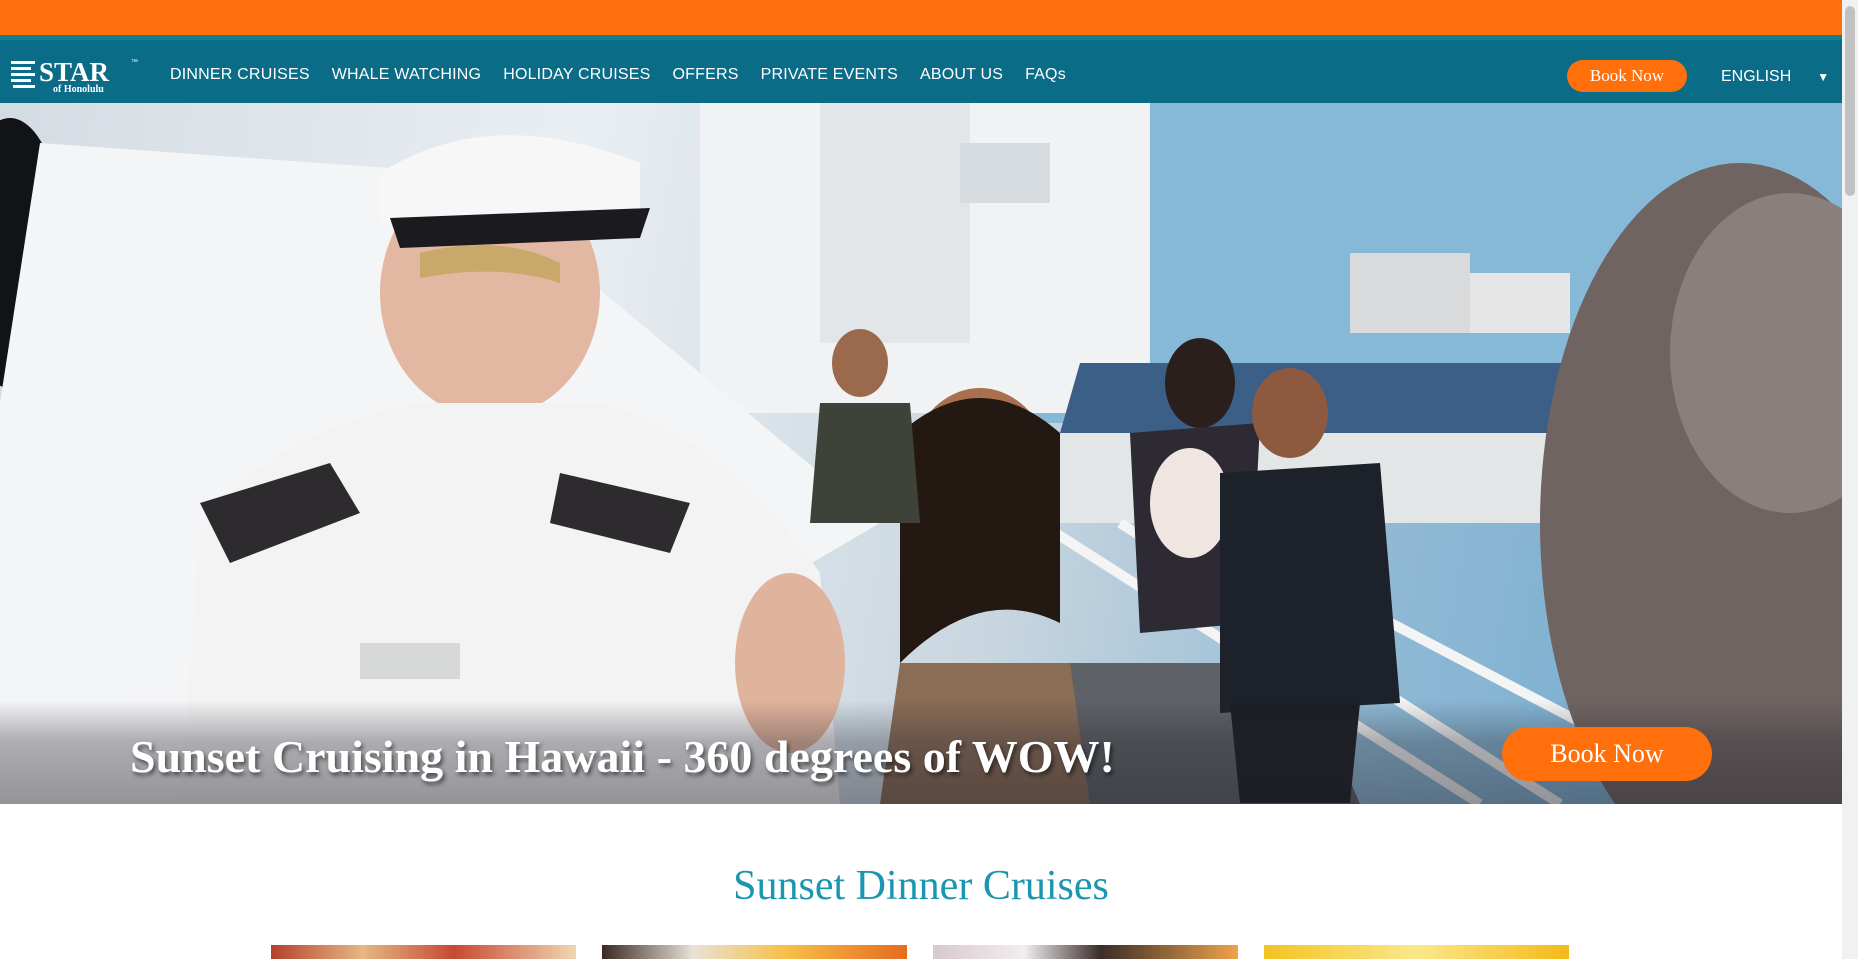  Describe the element at coordinates (1823, 77) in the screenshot. I see `caret-down-icon: ▼` at that location.